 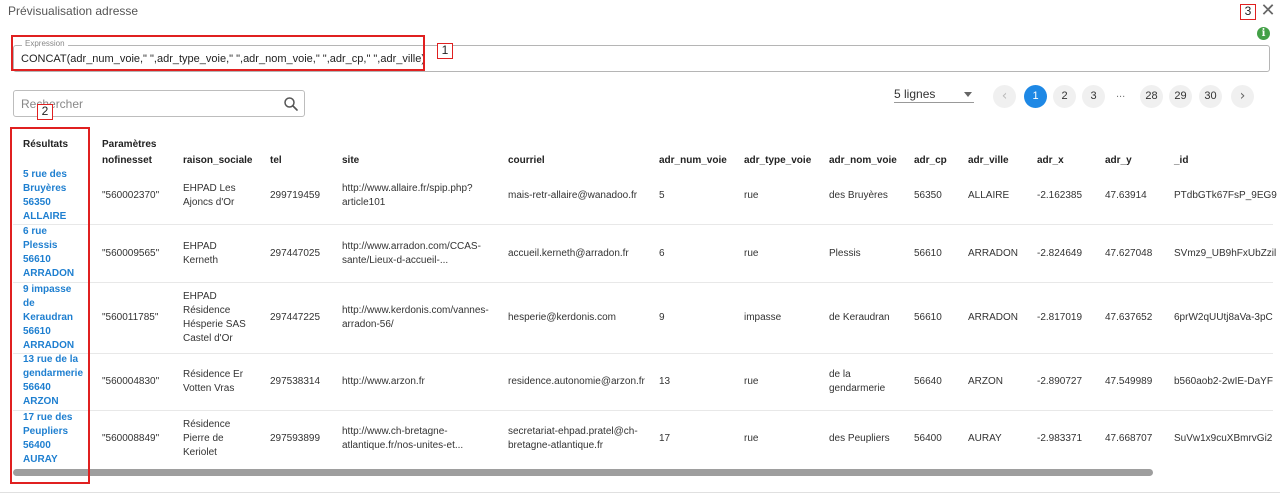 What do you see at coordinates (131, 253) in the screenshot?
I see `cell-nofinesset: "560009565"` at bounding box center [131, 253].